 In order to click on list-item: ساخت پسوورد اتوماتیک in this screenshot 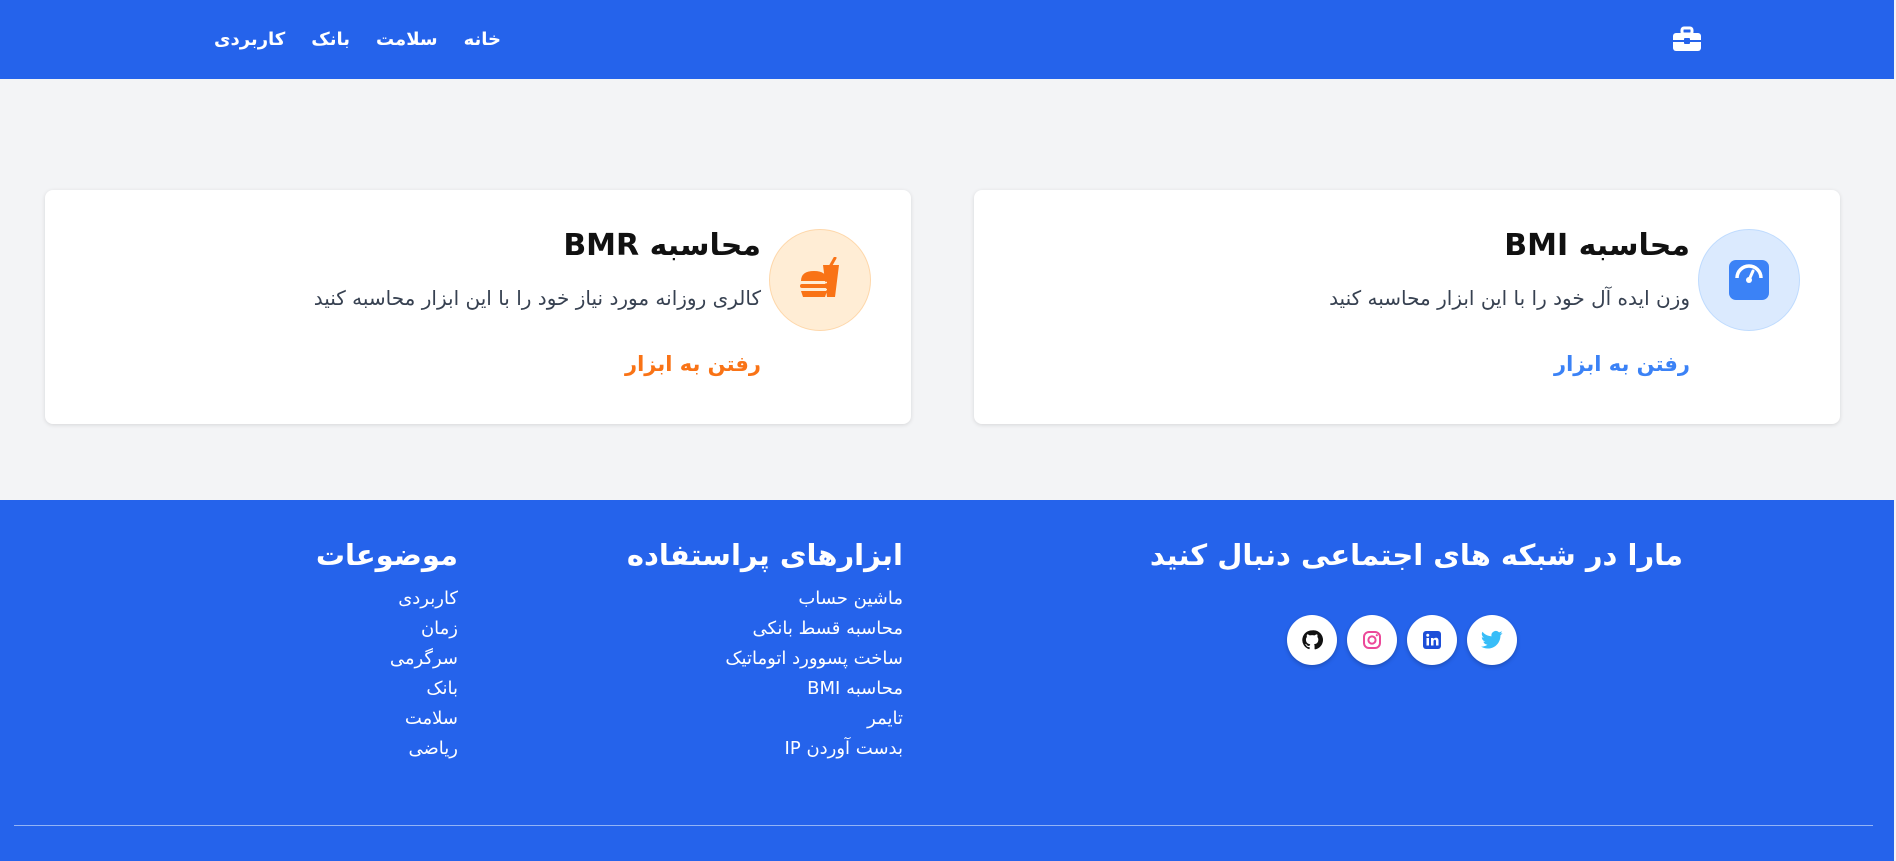, I will do `click(765, 659)`.